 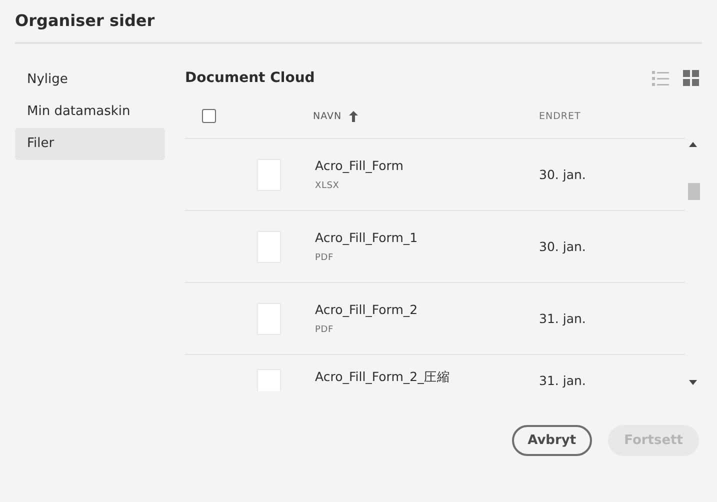 I want to click on location-title: Document Cloud, so click(x=250, y=78).